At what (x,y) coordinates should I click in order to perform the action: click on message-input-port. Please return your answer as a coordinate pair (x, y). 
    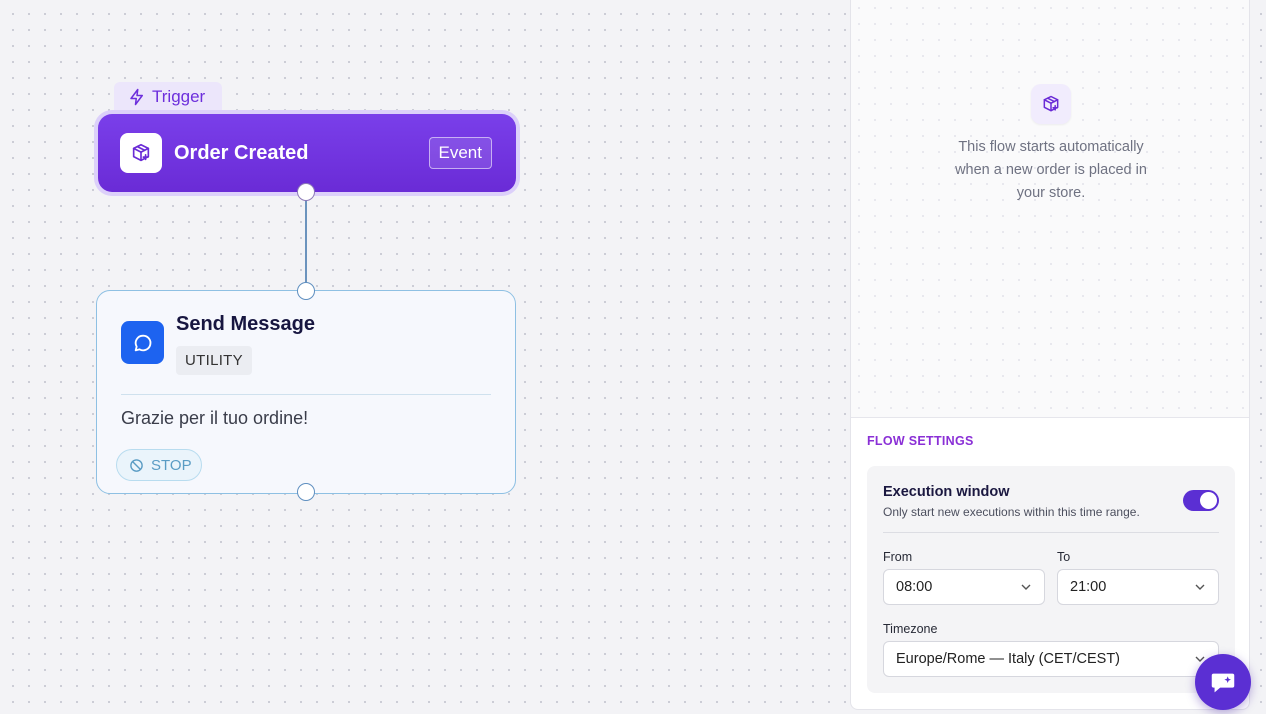
    Looking at the image, I should click on (306, 291).